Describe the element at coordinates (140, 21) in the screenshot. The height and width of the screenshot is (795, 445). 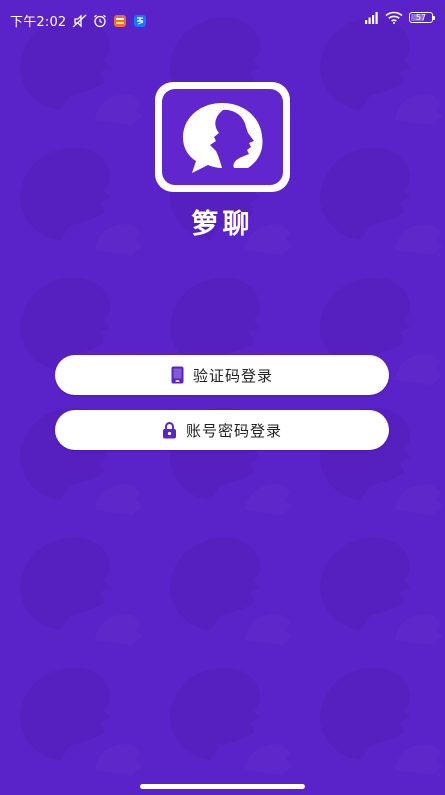
I see `alipay-icon` at that location.